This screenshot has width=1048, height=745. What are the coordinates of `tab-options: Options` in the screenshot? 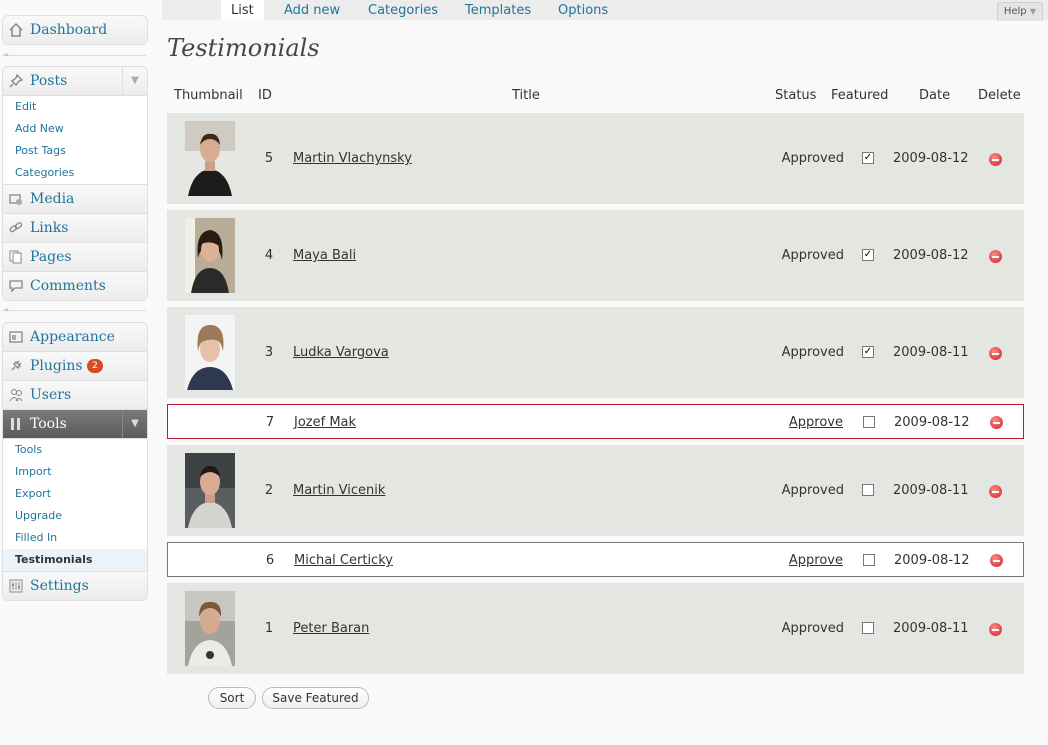 It's located at (583, 10).